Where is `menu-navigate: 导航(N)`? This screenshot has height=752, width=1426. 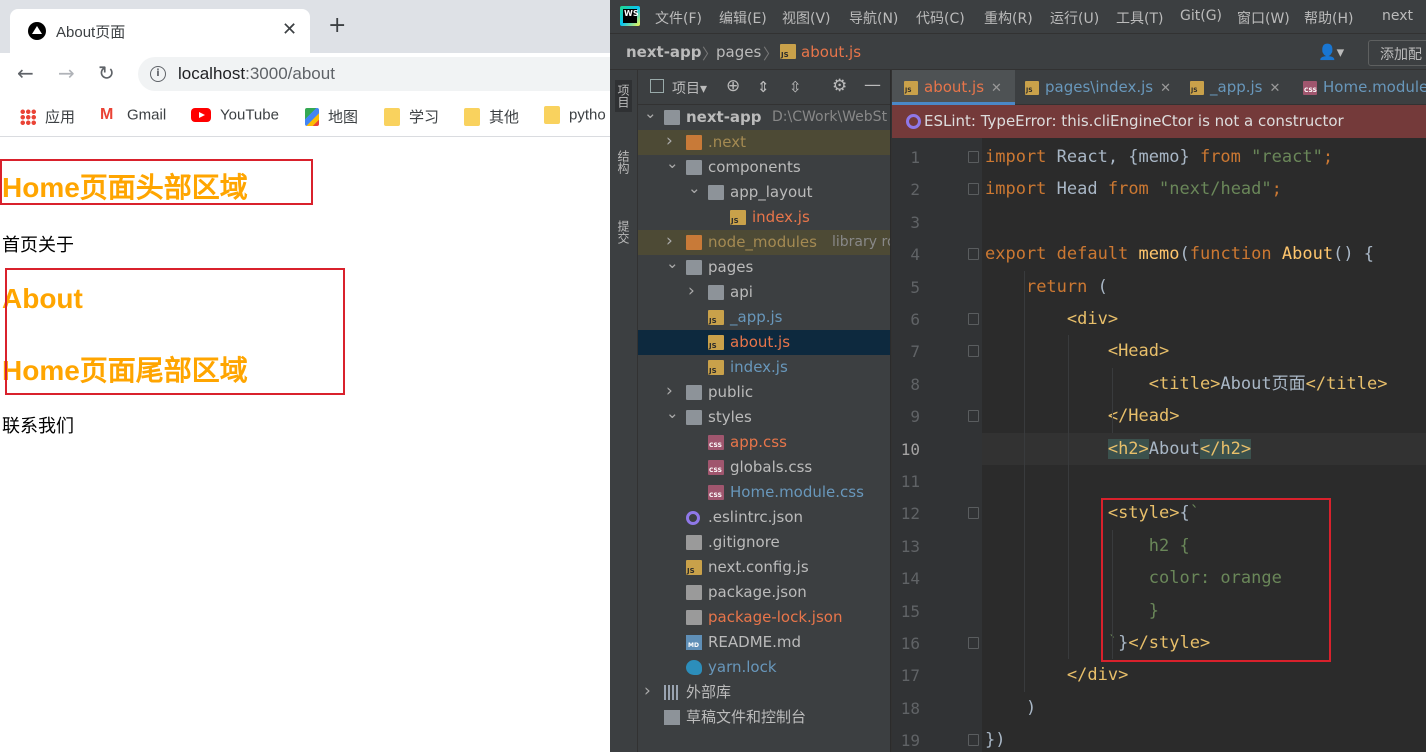
menu-navigate: 导航(N) is located at coordinates (873, 18).